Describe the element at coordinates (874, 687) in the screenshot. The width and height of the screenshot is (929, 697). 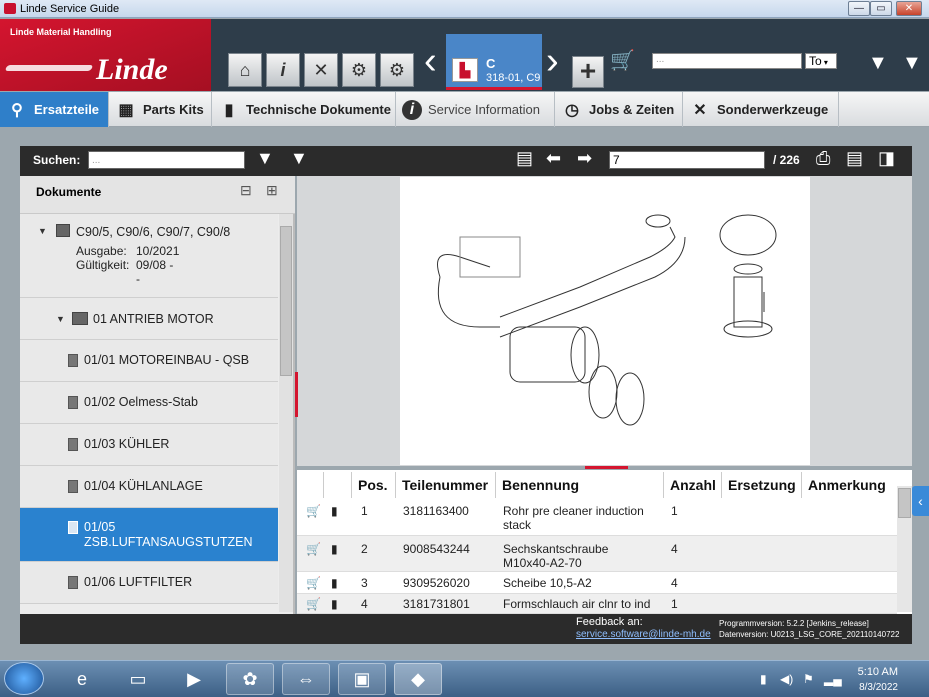
I see `clock-date: 8/3/2022` at that location.